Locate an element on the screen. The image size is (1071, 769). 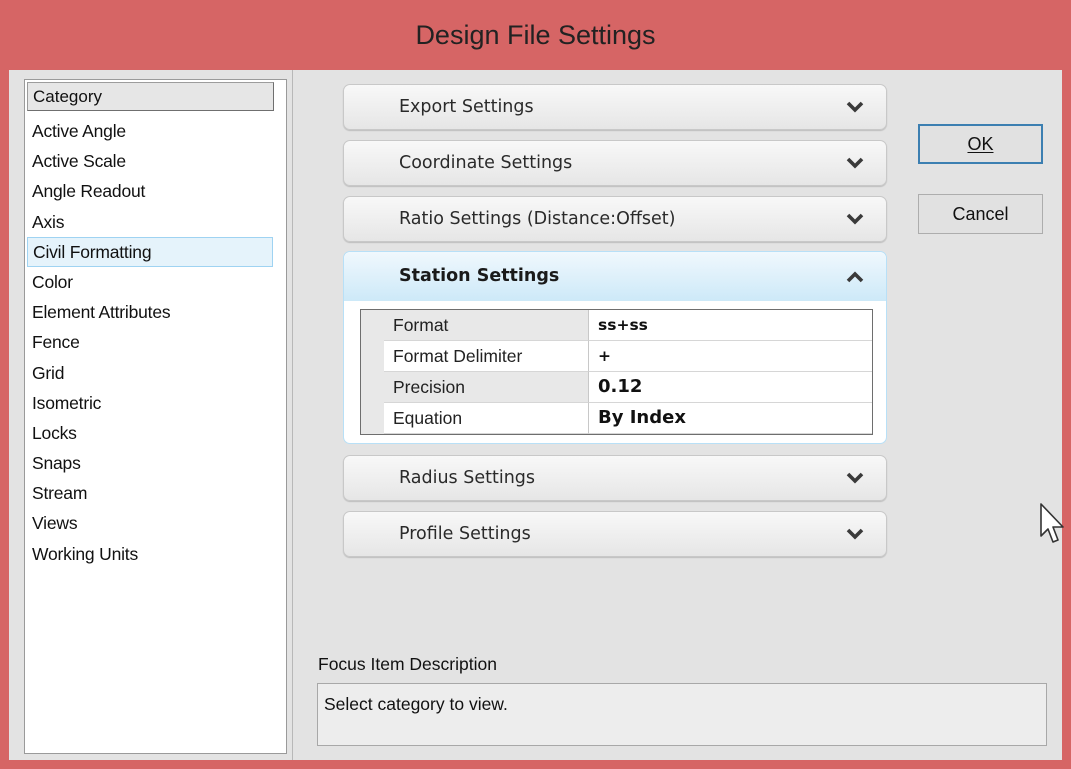
section-label: Coordinate Settings is located at coordinates (486, 163).